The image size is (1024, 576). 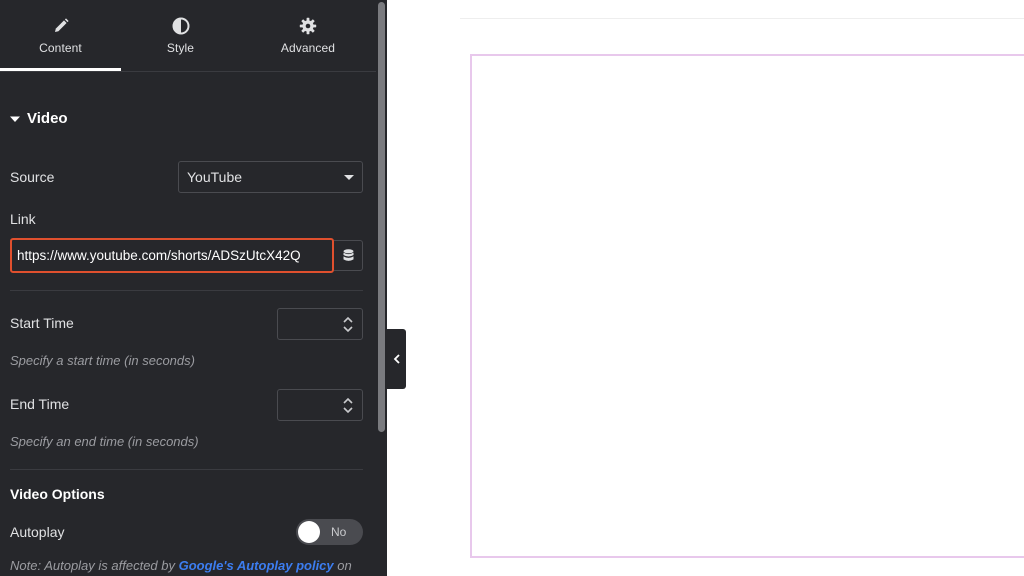 I want to click on autoplay-policy-link: Google's Autoplay policy, so click(x=256, y=565).